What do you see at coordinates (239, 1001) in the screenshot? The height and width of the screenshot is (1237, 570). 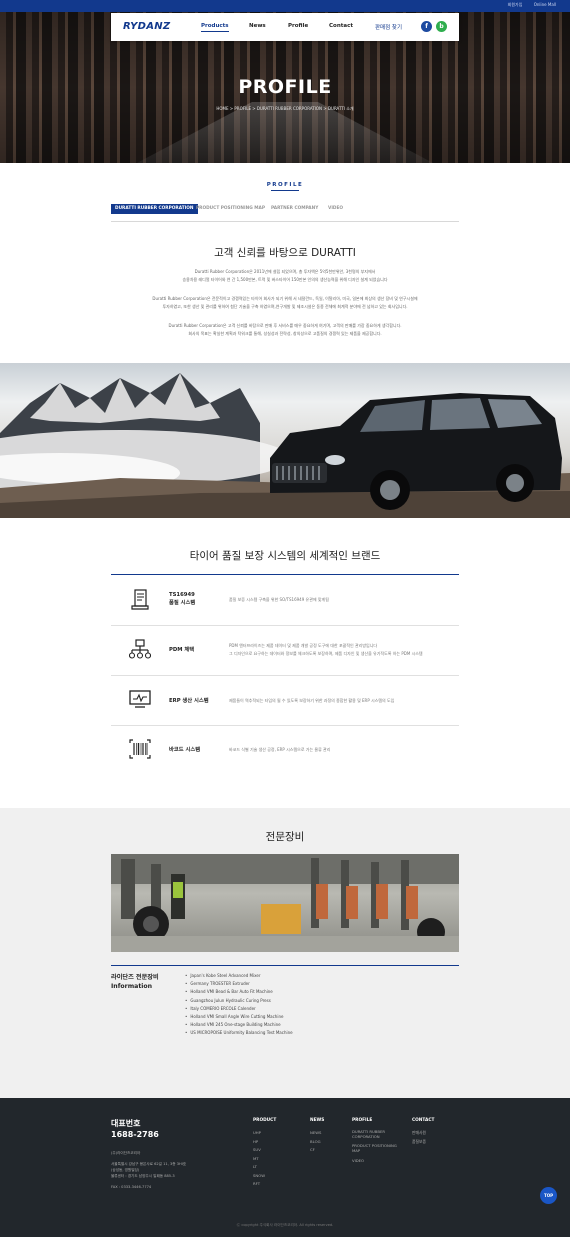 I see `list-item: Guangzhou Julun Hydraulic Curing Press` at bounding box center [239, 1001].